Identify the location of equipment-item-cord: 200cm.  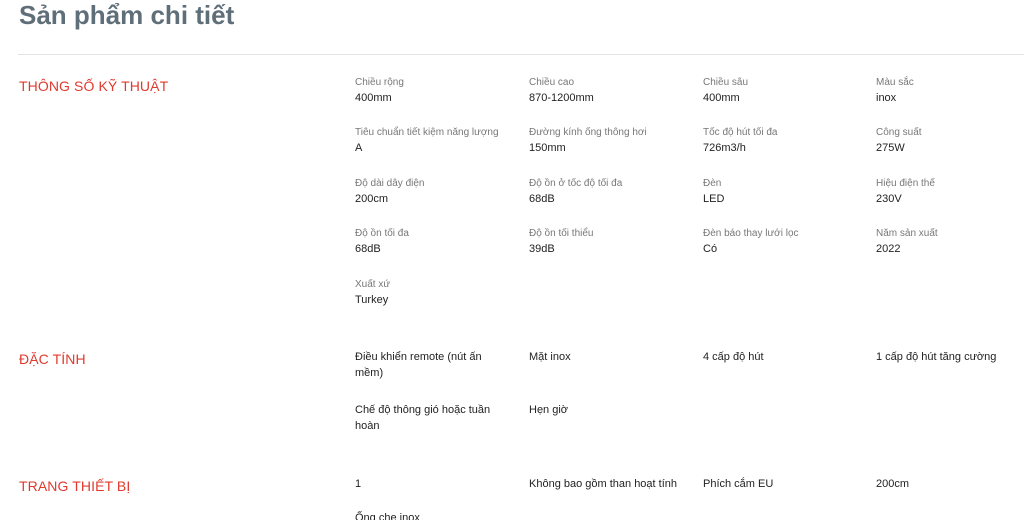
(893, 484).